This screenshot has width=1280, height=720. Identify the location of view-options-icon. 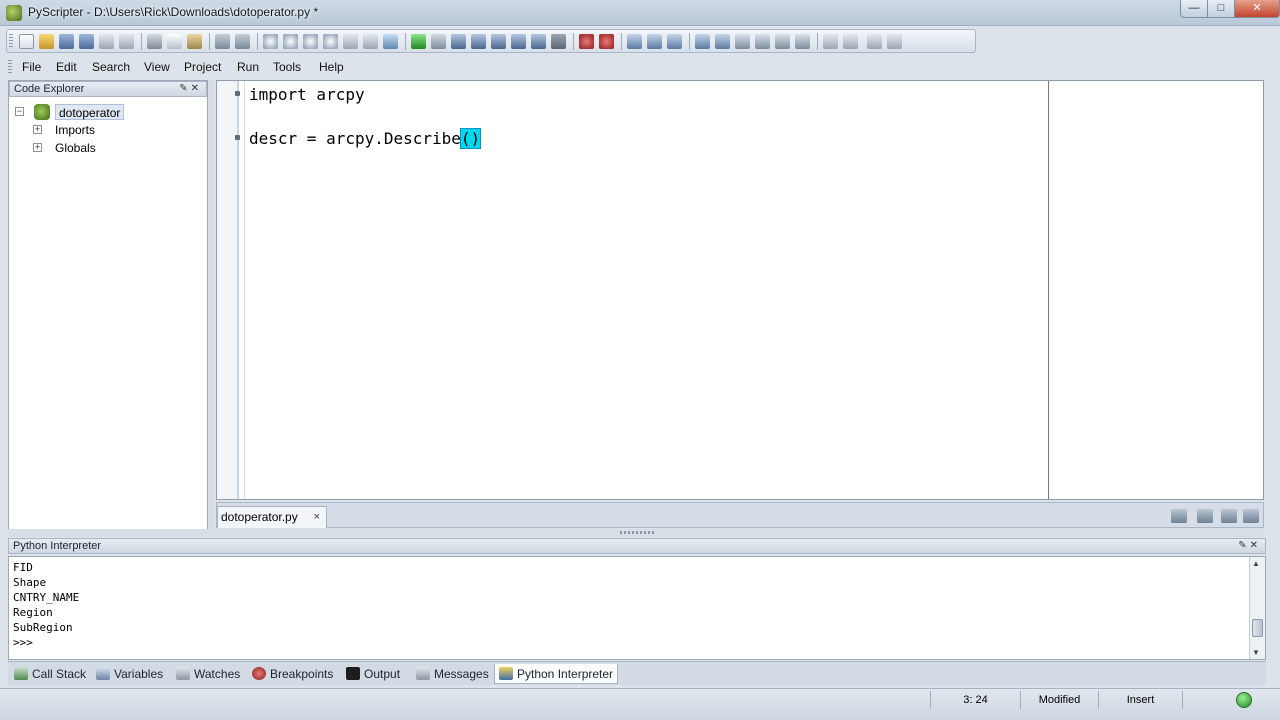
(874, 41).